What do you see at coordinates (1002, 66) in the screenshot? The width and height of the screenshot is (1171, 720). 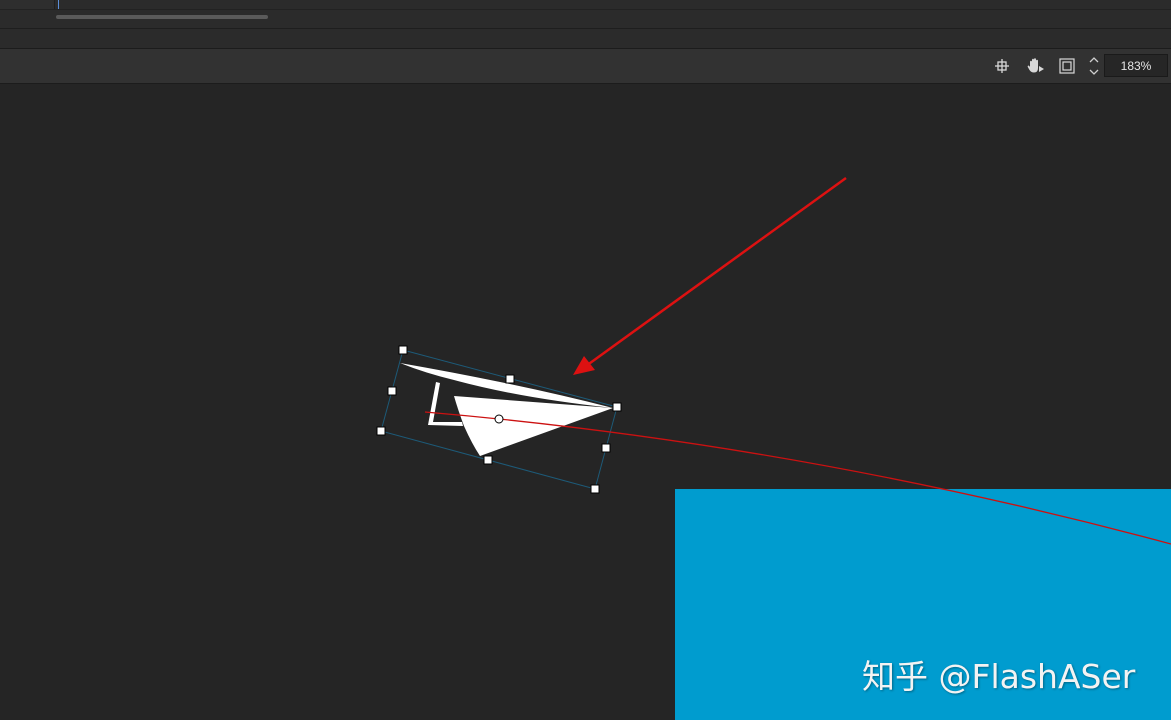 I see `center-stage-icon` at bounding box center [1002, 66].